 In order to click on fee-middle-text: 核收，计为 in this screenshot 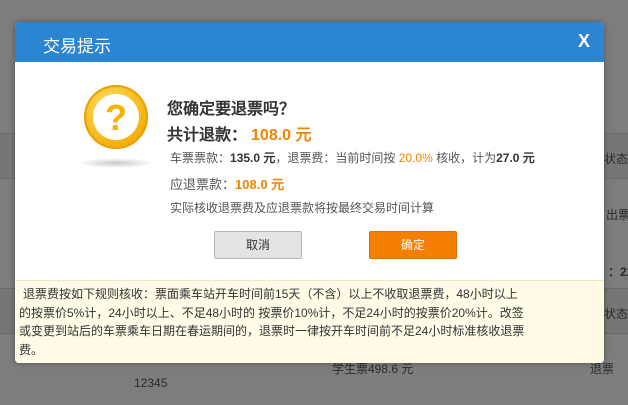, I will do `click(464, 158)`.